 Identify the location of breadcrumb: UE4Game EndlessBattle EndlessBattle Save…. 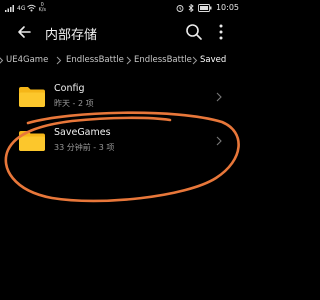
(122, 61).